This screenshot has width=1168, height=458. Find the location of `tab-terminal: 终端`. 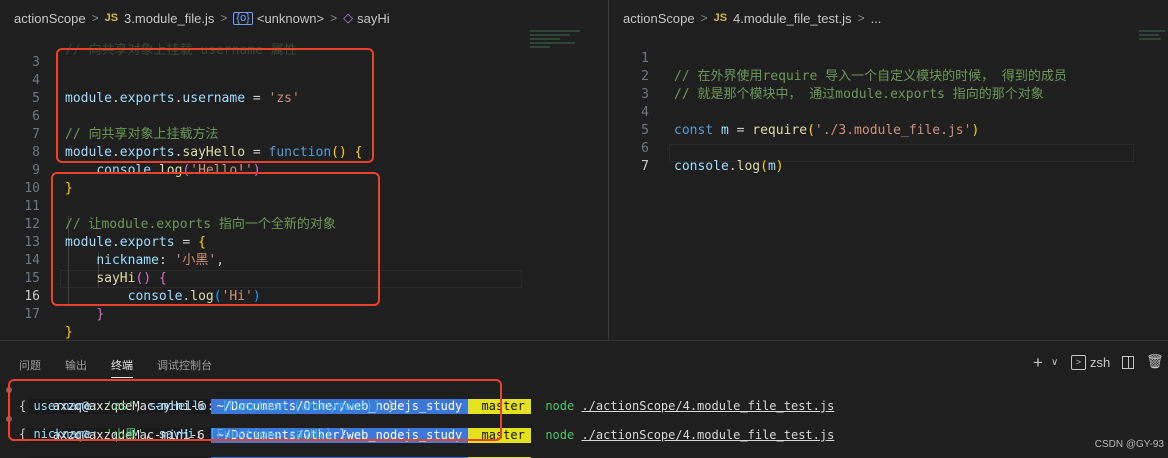

tab-terminal: 终端 is located at coordinates (122, 367).